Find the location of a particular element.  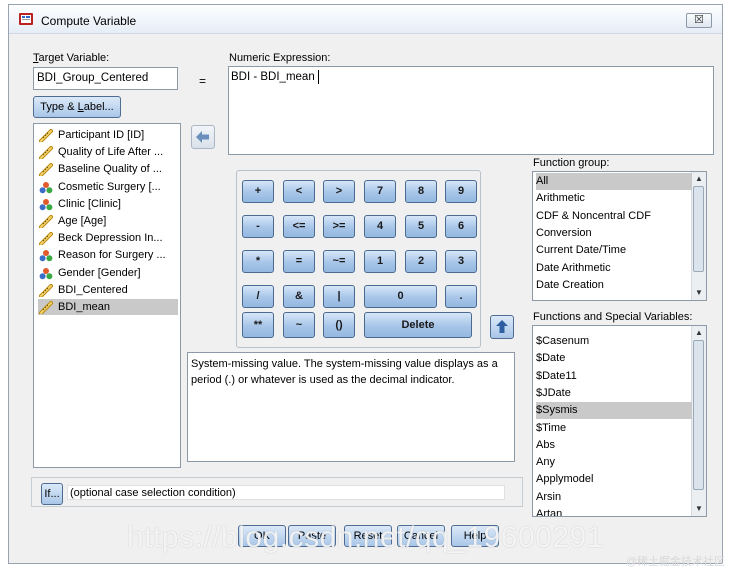

function-item: Arsin is located at coordinates (614, 497).